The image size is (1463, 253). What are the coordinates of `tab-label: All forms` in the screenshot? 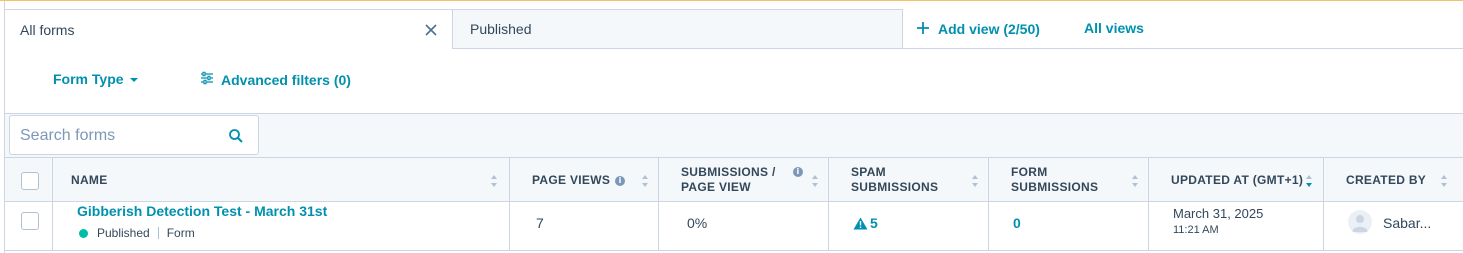 It's located at (47, 30).